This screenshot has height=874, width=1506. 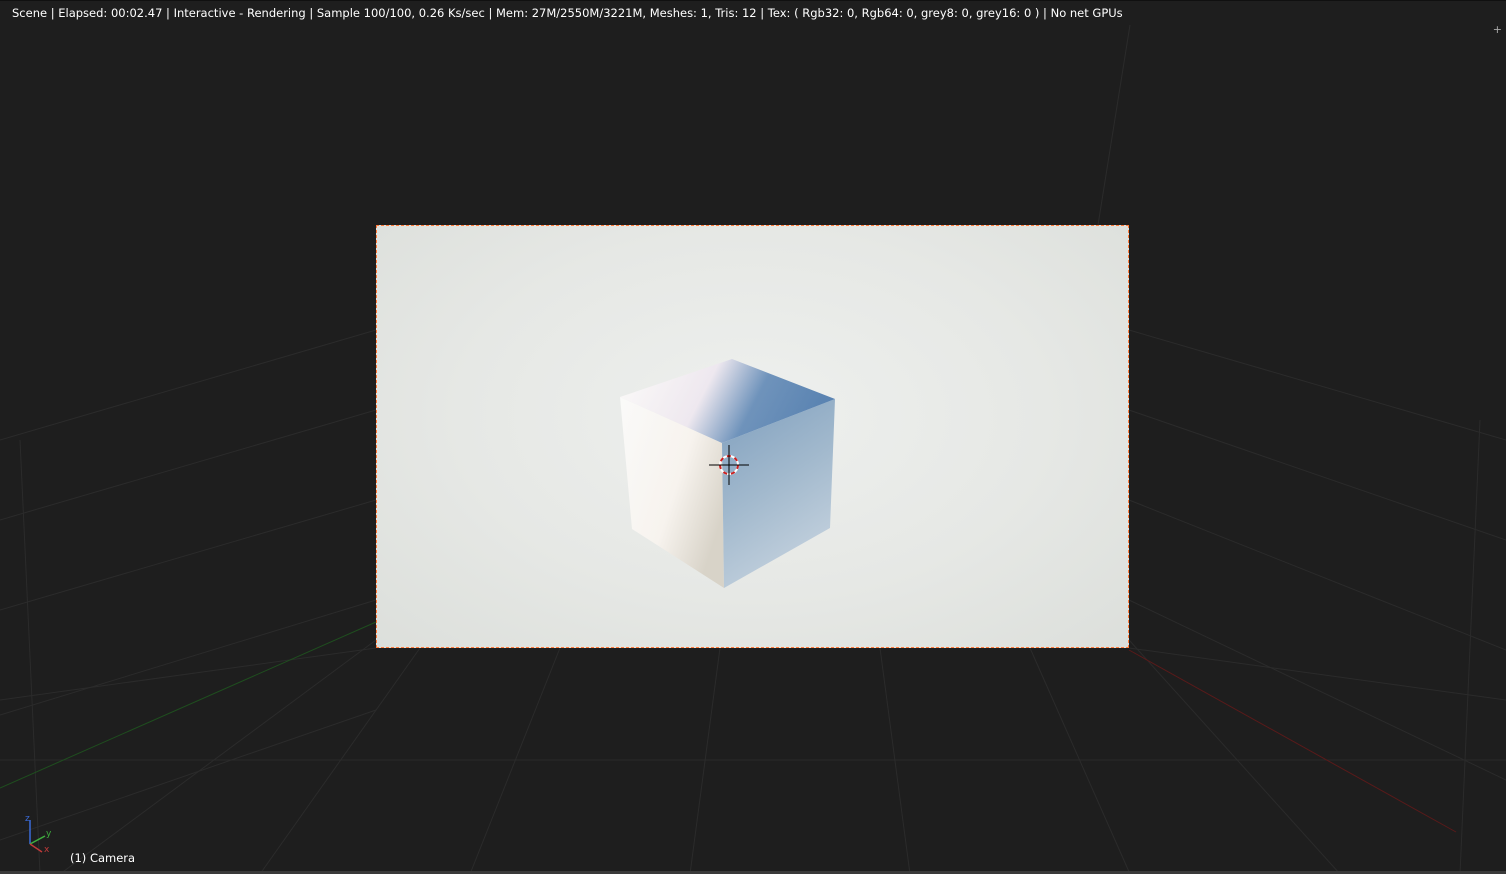 What do you see at coordinates (27, 819) in the screenshot?
I see `axis-z-label: z` at bounding box center [27, 819].